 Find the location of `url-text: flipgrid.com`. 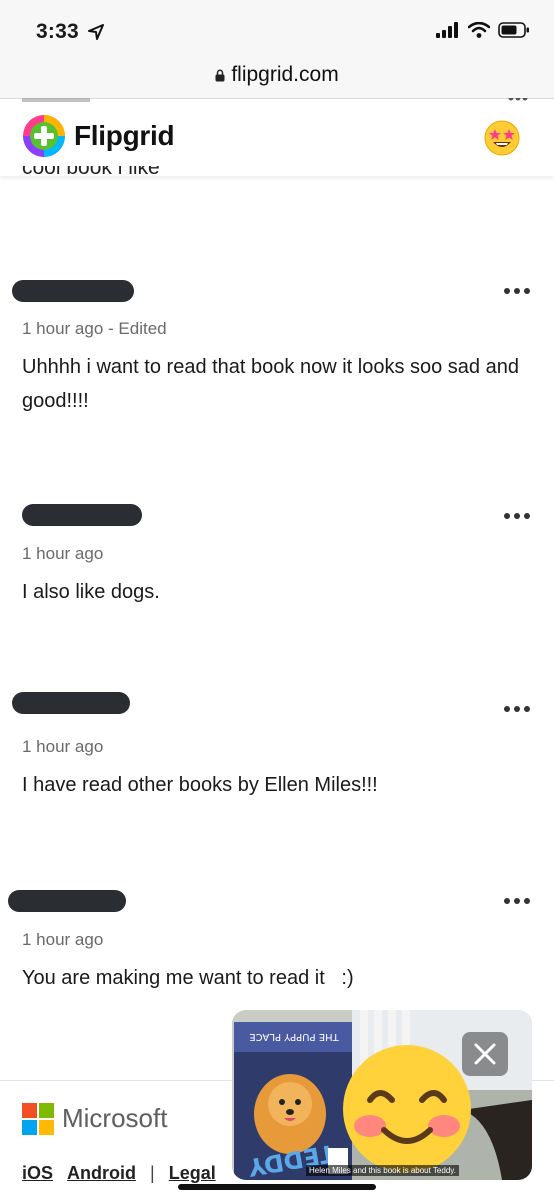

url-text: flipgrid.com is located at coordinates (285, 74).